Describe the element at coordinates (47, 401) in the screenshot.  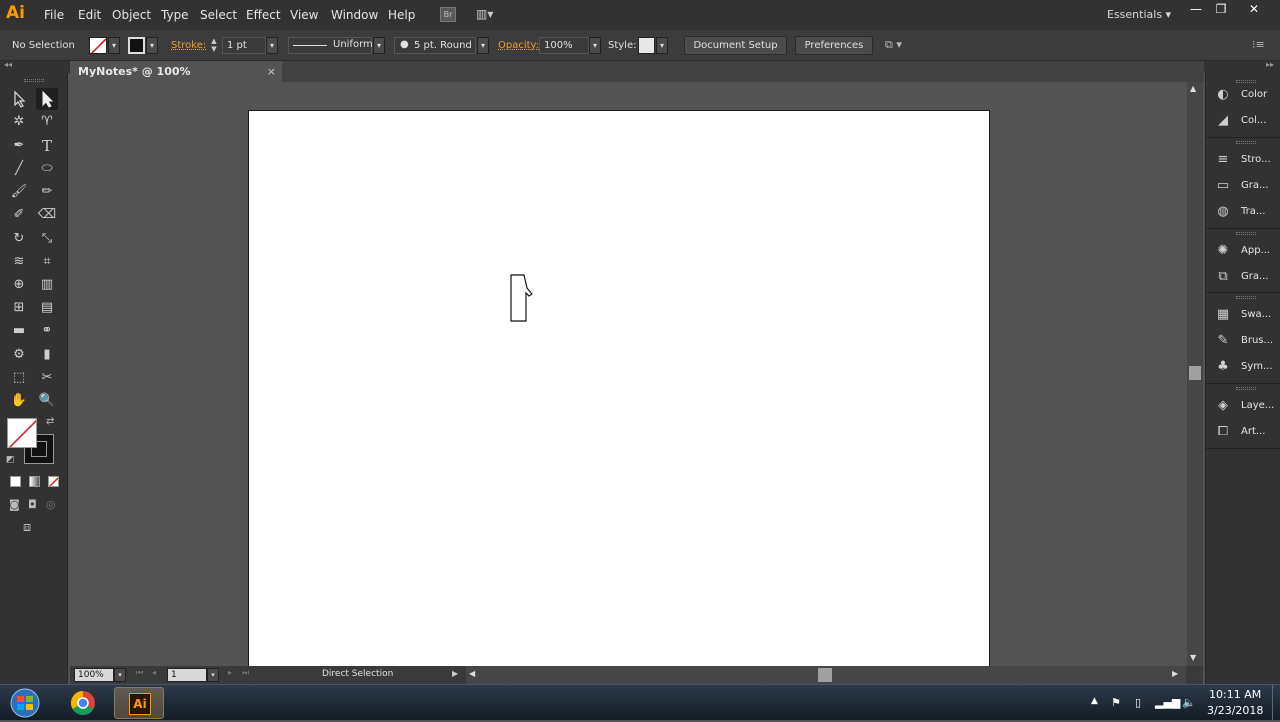
I see `zoom-tool-icon: 🔍` at that location.